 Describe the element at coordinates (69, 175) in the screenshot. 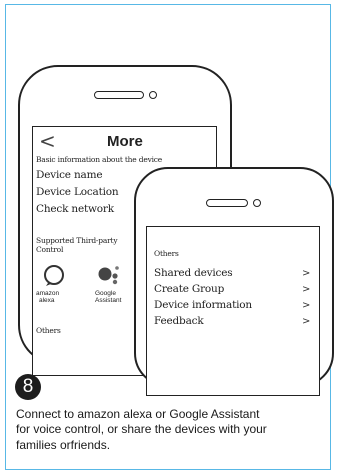

I see `menu-item-device-name: Device name` at that location.